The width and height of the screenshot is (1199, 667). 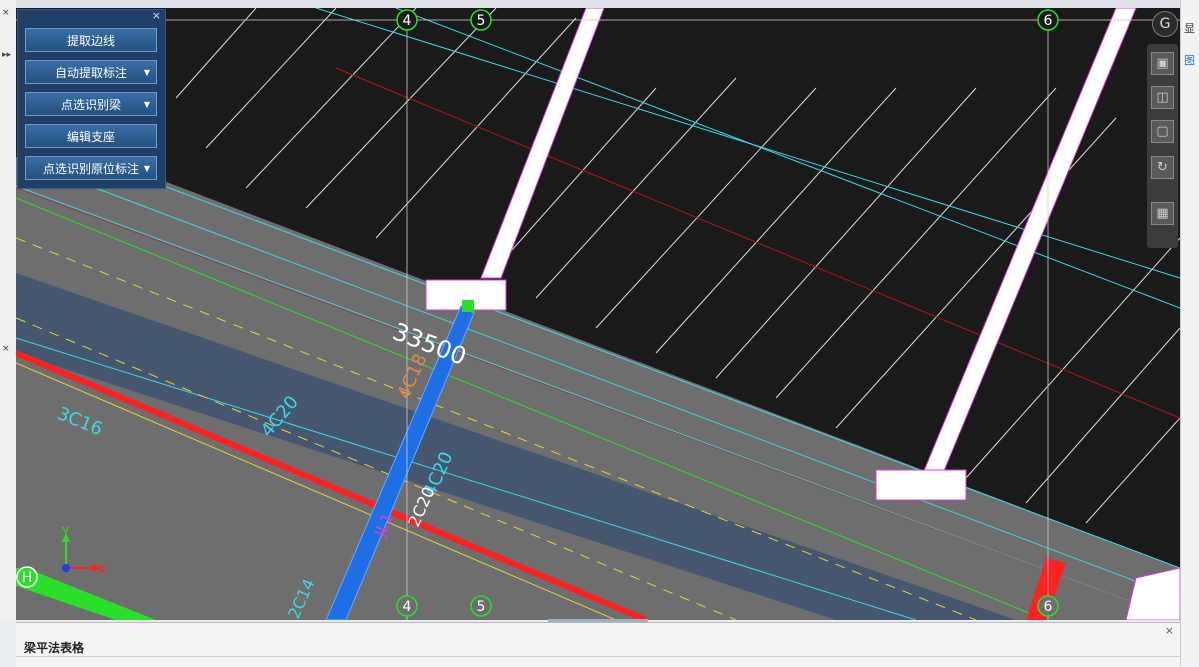 I want to click on axis-bubble-bottom-4: 4, so click(x=407, y=606).